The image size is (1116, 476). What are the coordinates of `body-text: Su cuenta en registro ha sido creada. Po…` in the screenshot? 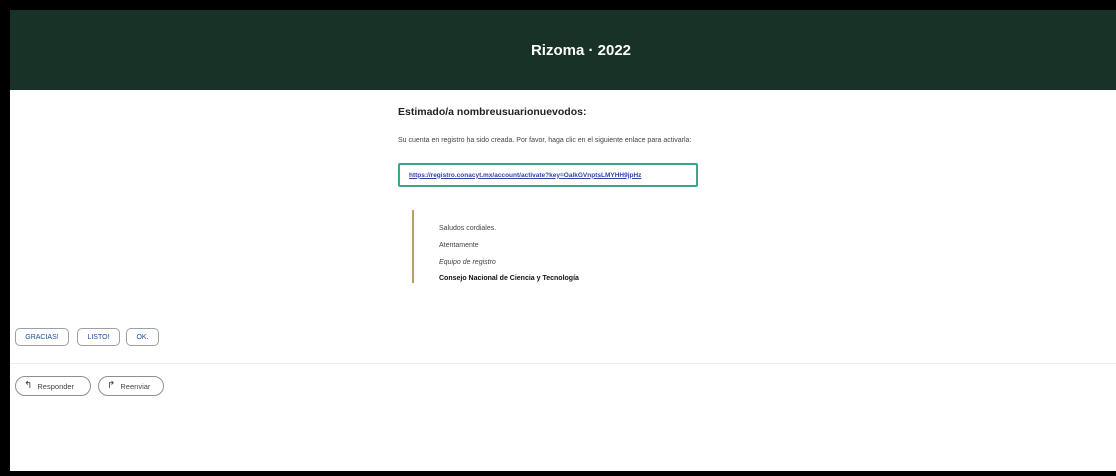 It's located at (545, 140).